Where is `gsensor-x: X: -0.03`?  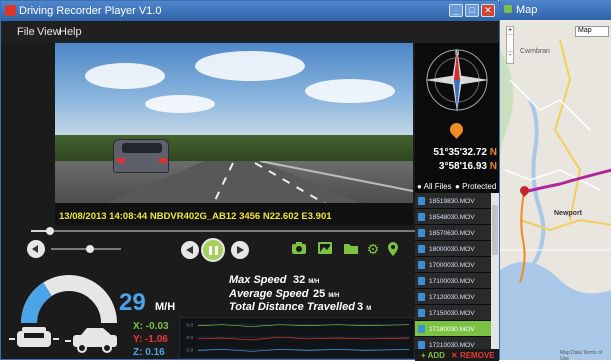 gsensor-x: X: -0.03 is located at coordinates (151, 326).